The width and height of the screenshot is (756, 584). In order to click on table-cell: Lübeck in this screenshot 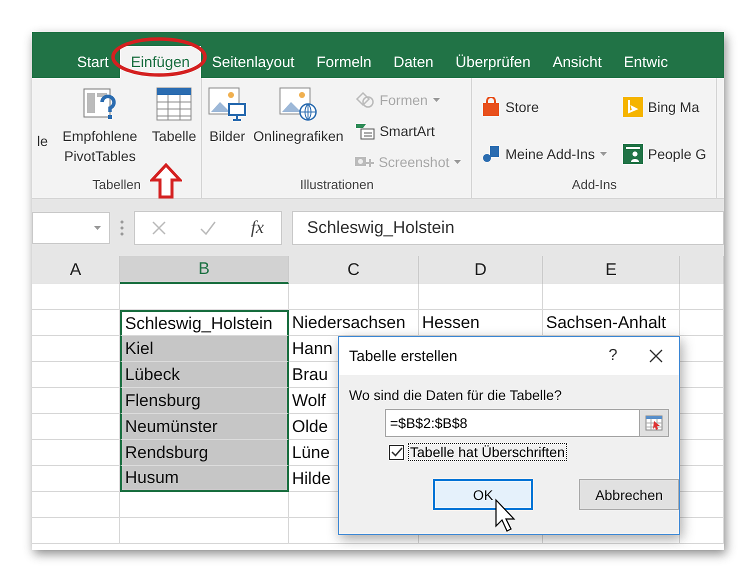, I will do `click(204, 375)`.